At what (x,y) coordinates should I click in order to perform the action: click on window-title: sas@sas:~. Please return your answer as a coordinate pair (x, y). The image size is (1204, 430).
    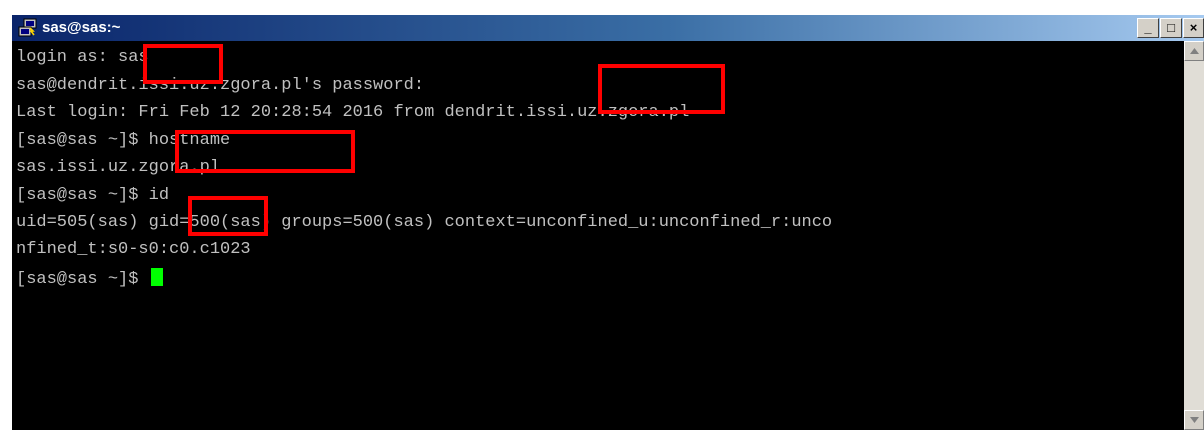
    Looking at the image, I should click on (81, 27).